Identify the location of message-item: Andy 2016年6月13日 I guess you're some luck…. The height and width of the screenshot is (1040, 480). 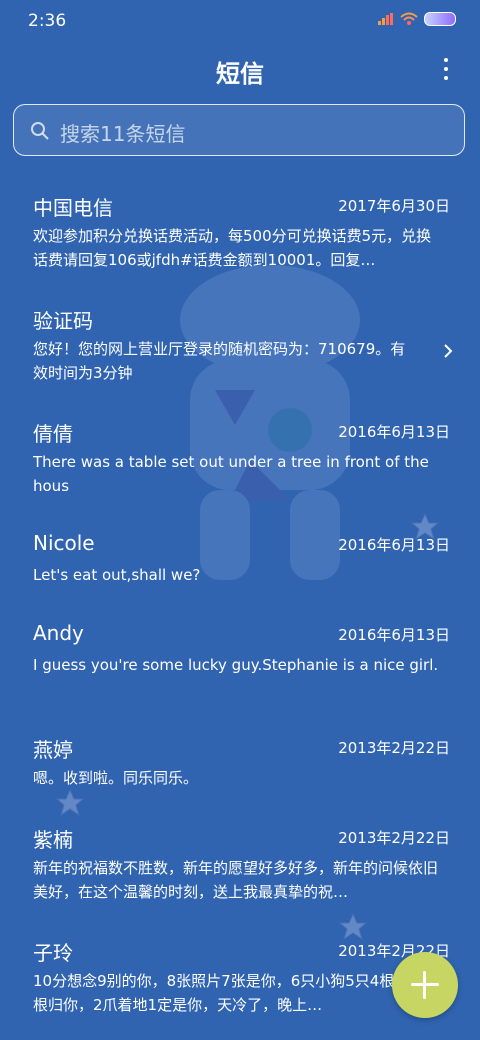
(240, 659).